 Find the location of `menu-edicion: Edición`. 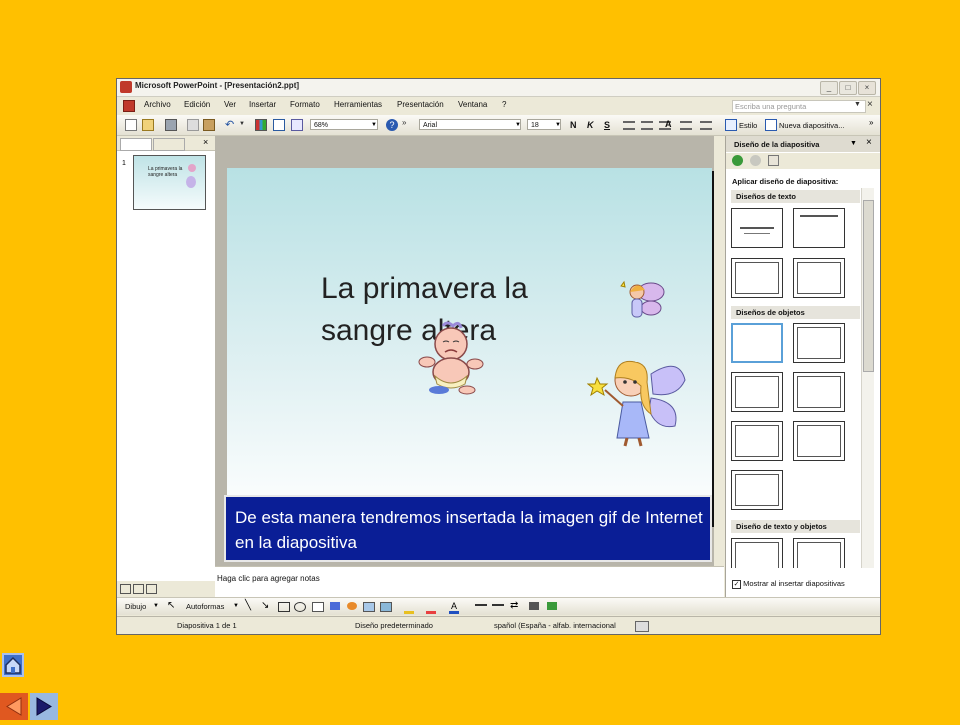

menu-edicion: Edición is located at coordinates (197, 104).